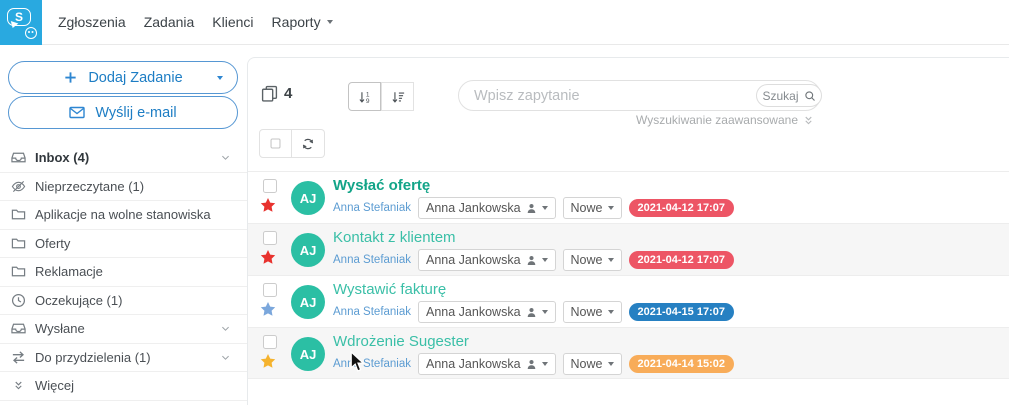 Image resolution: width=1009 pixels, height=405 pixels. I want to click on app-logo: S, so click(21, 22).